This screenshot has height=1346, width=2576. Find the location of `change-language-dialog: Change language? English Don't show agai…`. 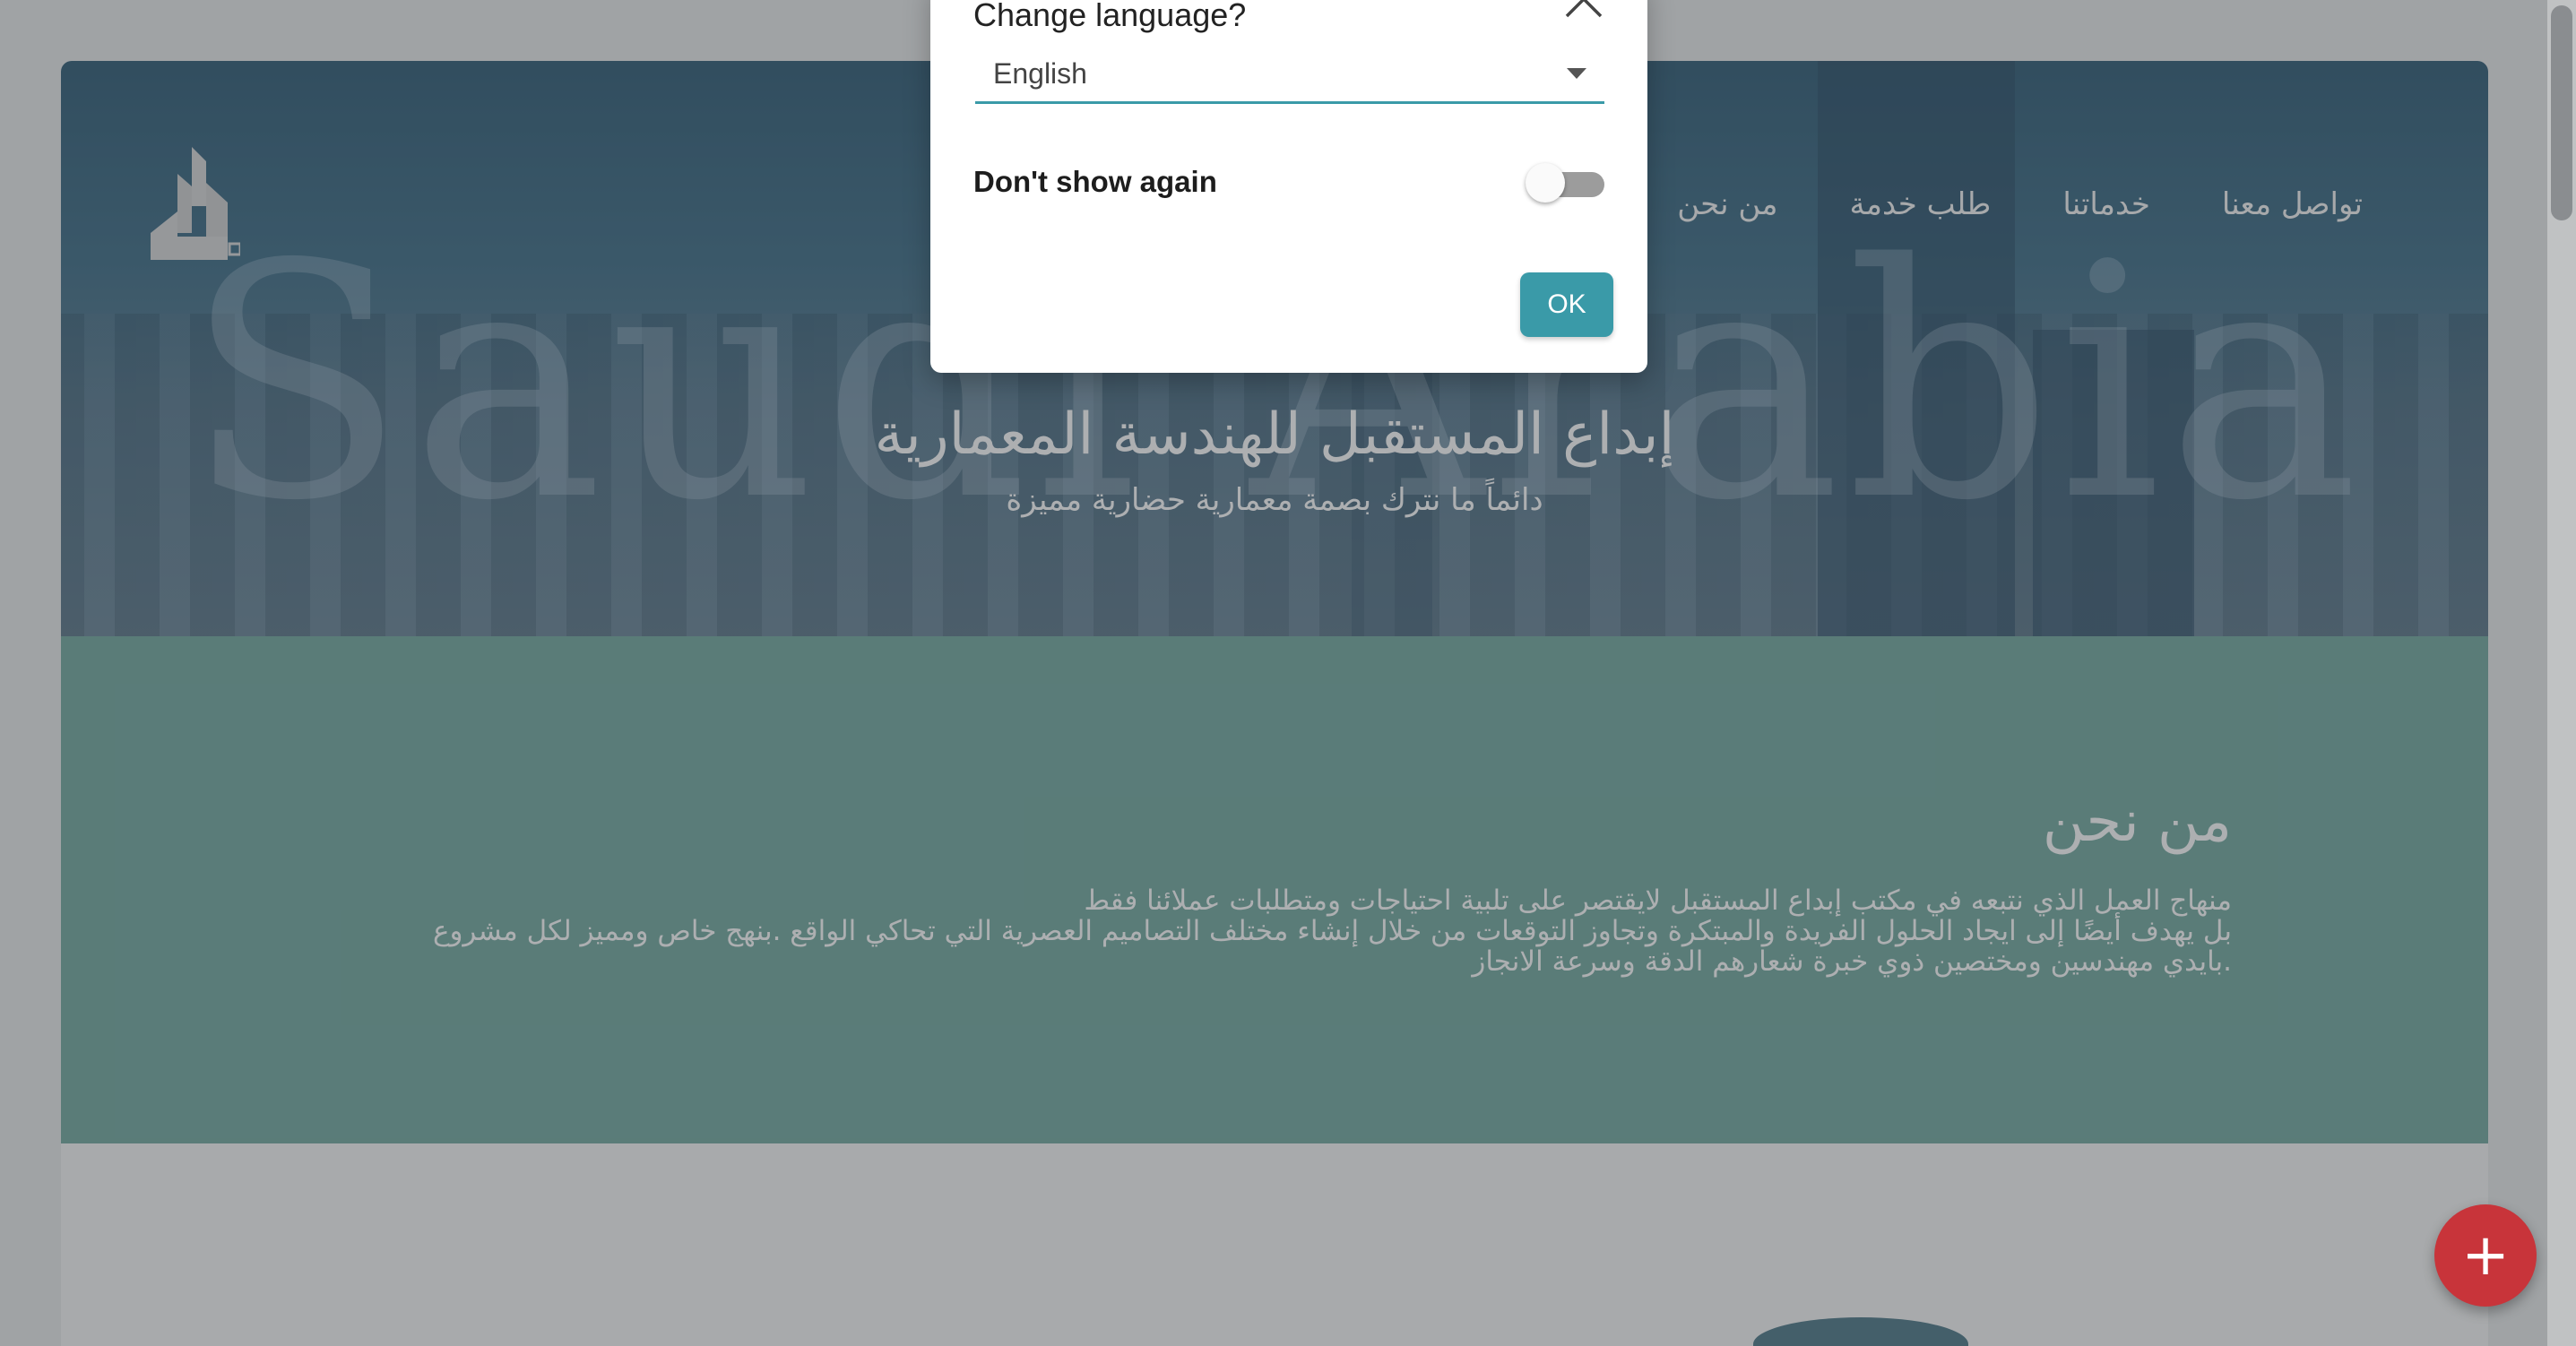

change-language-dialog: Change language? English Don't show agai… is located at coordinates (1288, 187).